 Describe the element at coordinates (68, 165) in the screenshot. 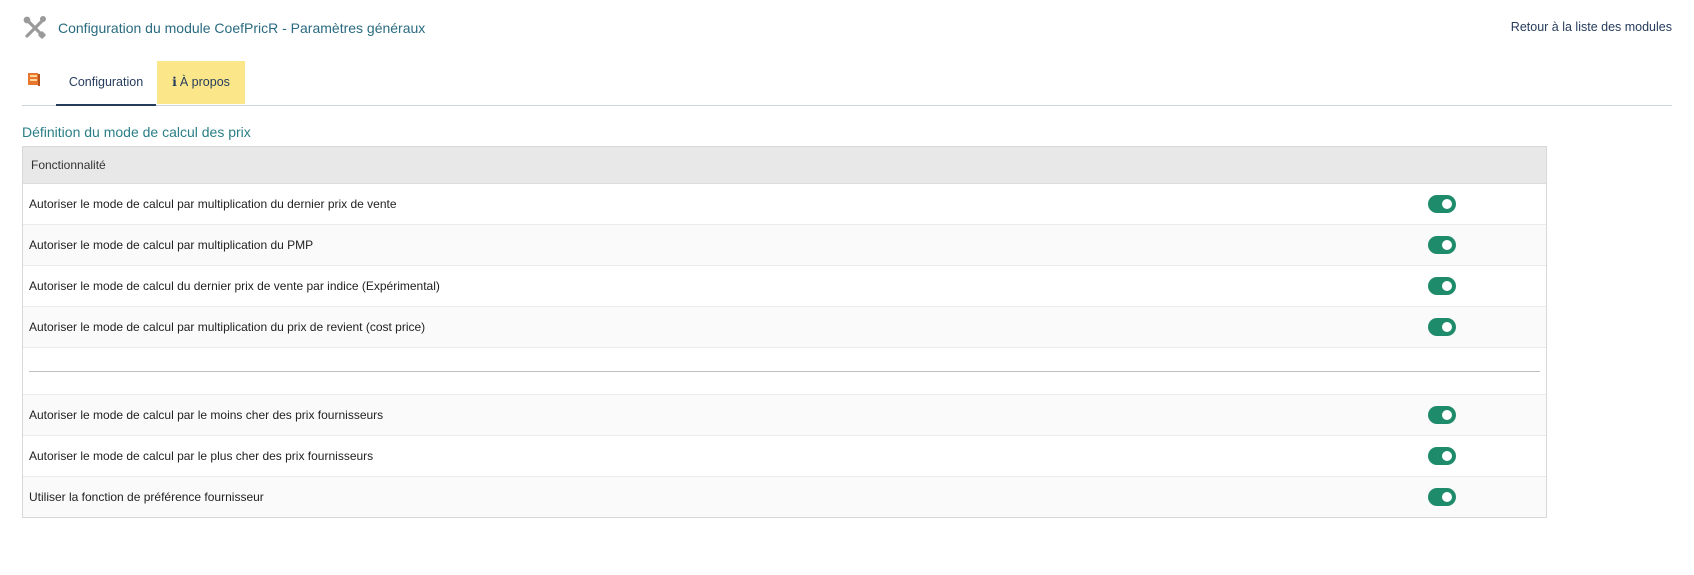

I see `column-header-feature: Fonctionnalité` at that location.